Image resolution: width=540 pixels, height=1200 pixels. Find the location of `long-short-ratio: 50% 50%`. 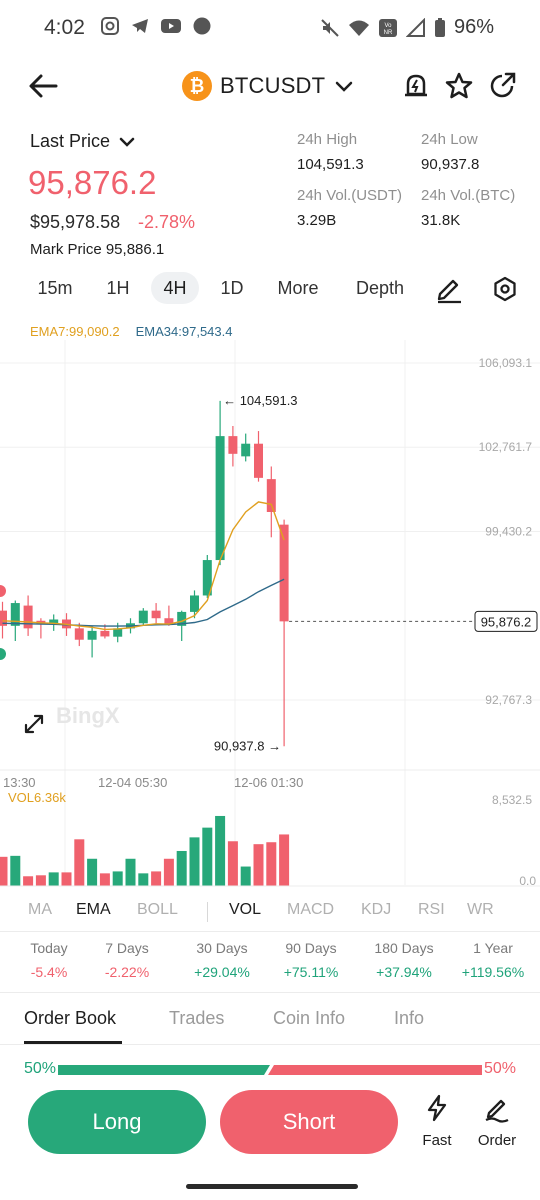

long-short-ratio: 50% 50% is located at coordinates (270, 1070).